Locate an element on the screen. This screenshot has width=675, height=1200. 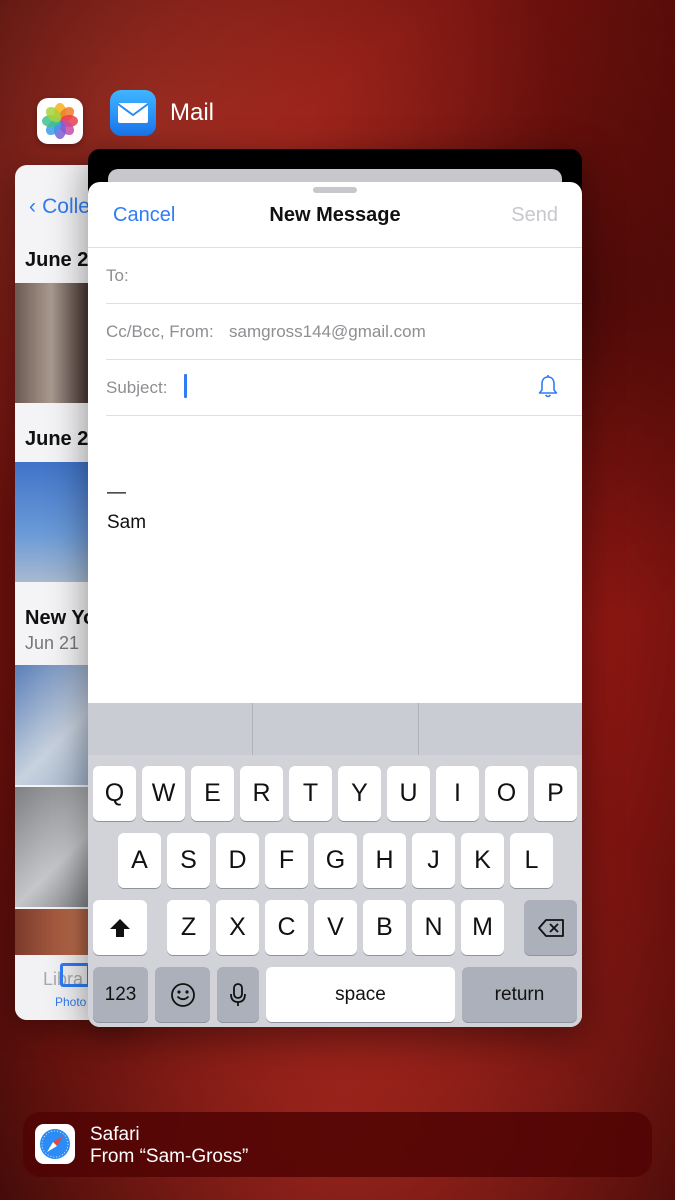
key-l: L is located at coordinates (531, 860).